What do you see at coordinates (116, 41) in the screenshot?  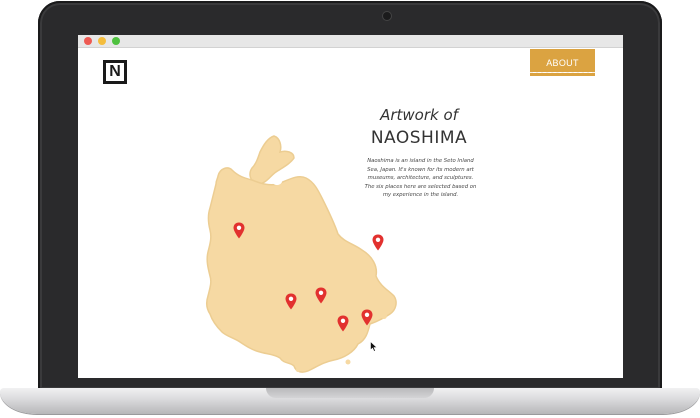 I see `zoom-window-button` at bounding box center [116, 41].